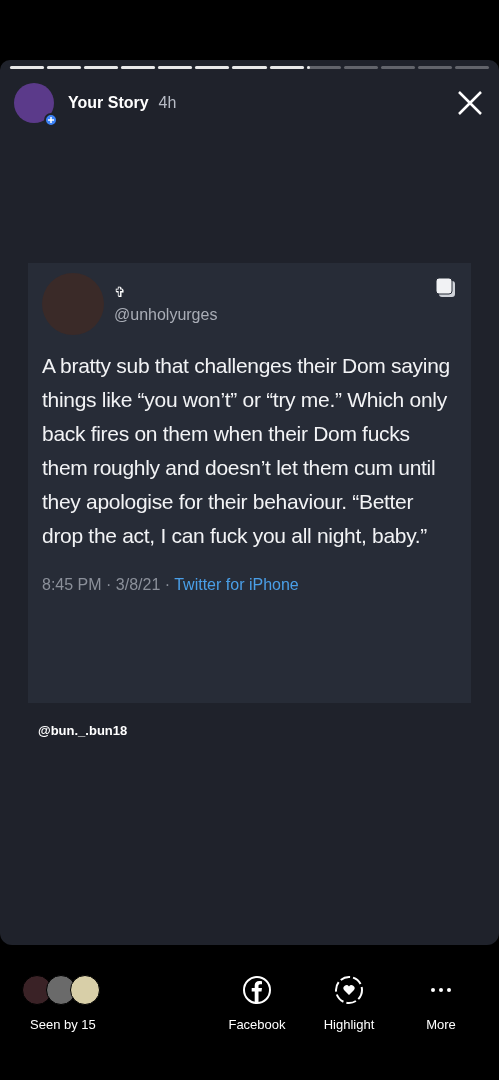  I want to click on highlight-button: Highlight, so click(349, 1005).